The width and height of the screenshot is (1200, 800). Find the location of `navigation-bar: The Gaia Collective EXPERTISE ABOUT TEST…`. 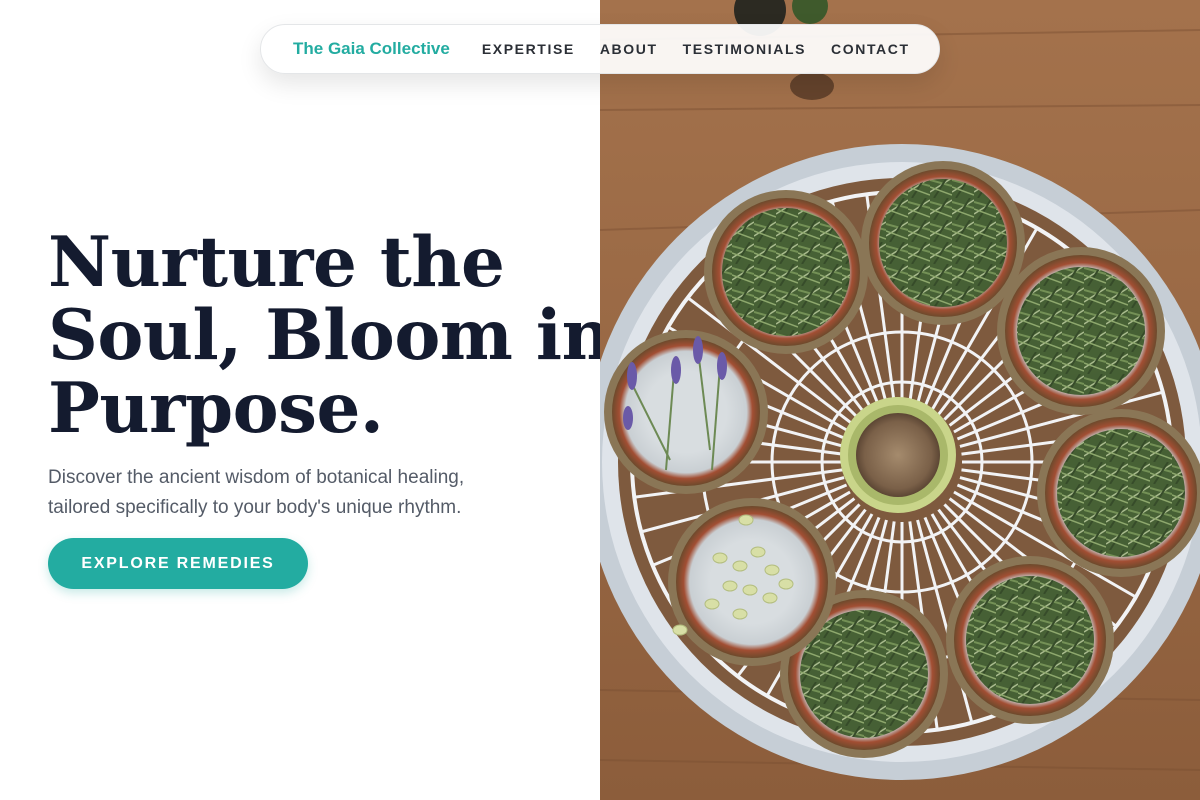

navigation-bar: The Gaia Collective EXPERTISE ABOUT TEST… is located at coordinates (600, 49).